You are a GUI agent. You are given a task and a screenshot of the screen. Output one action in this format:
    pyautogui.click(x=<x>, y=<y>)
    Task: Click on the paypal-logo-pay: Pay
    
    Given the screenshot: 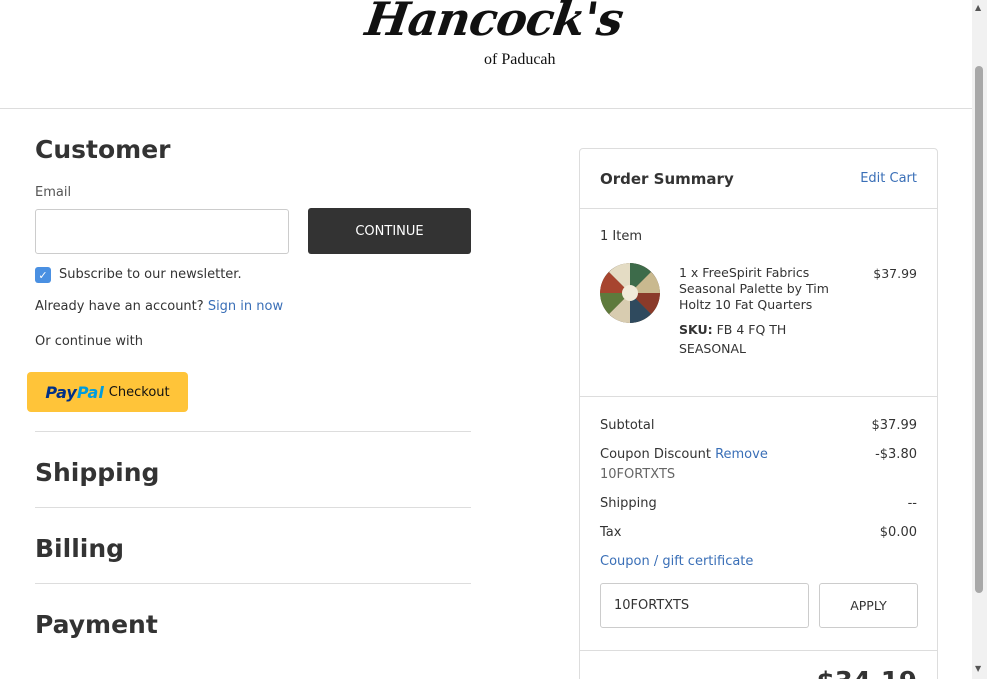 What is the action you would take?
    pyautogui.click(x=61, y=392)
    